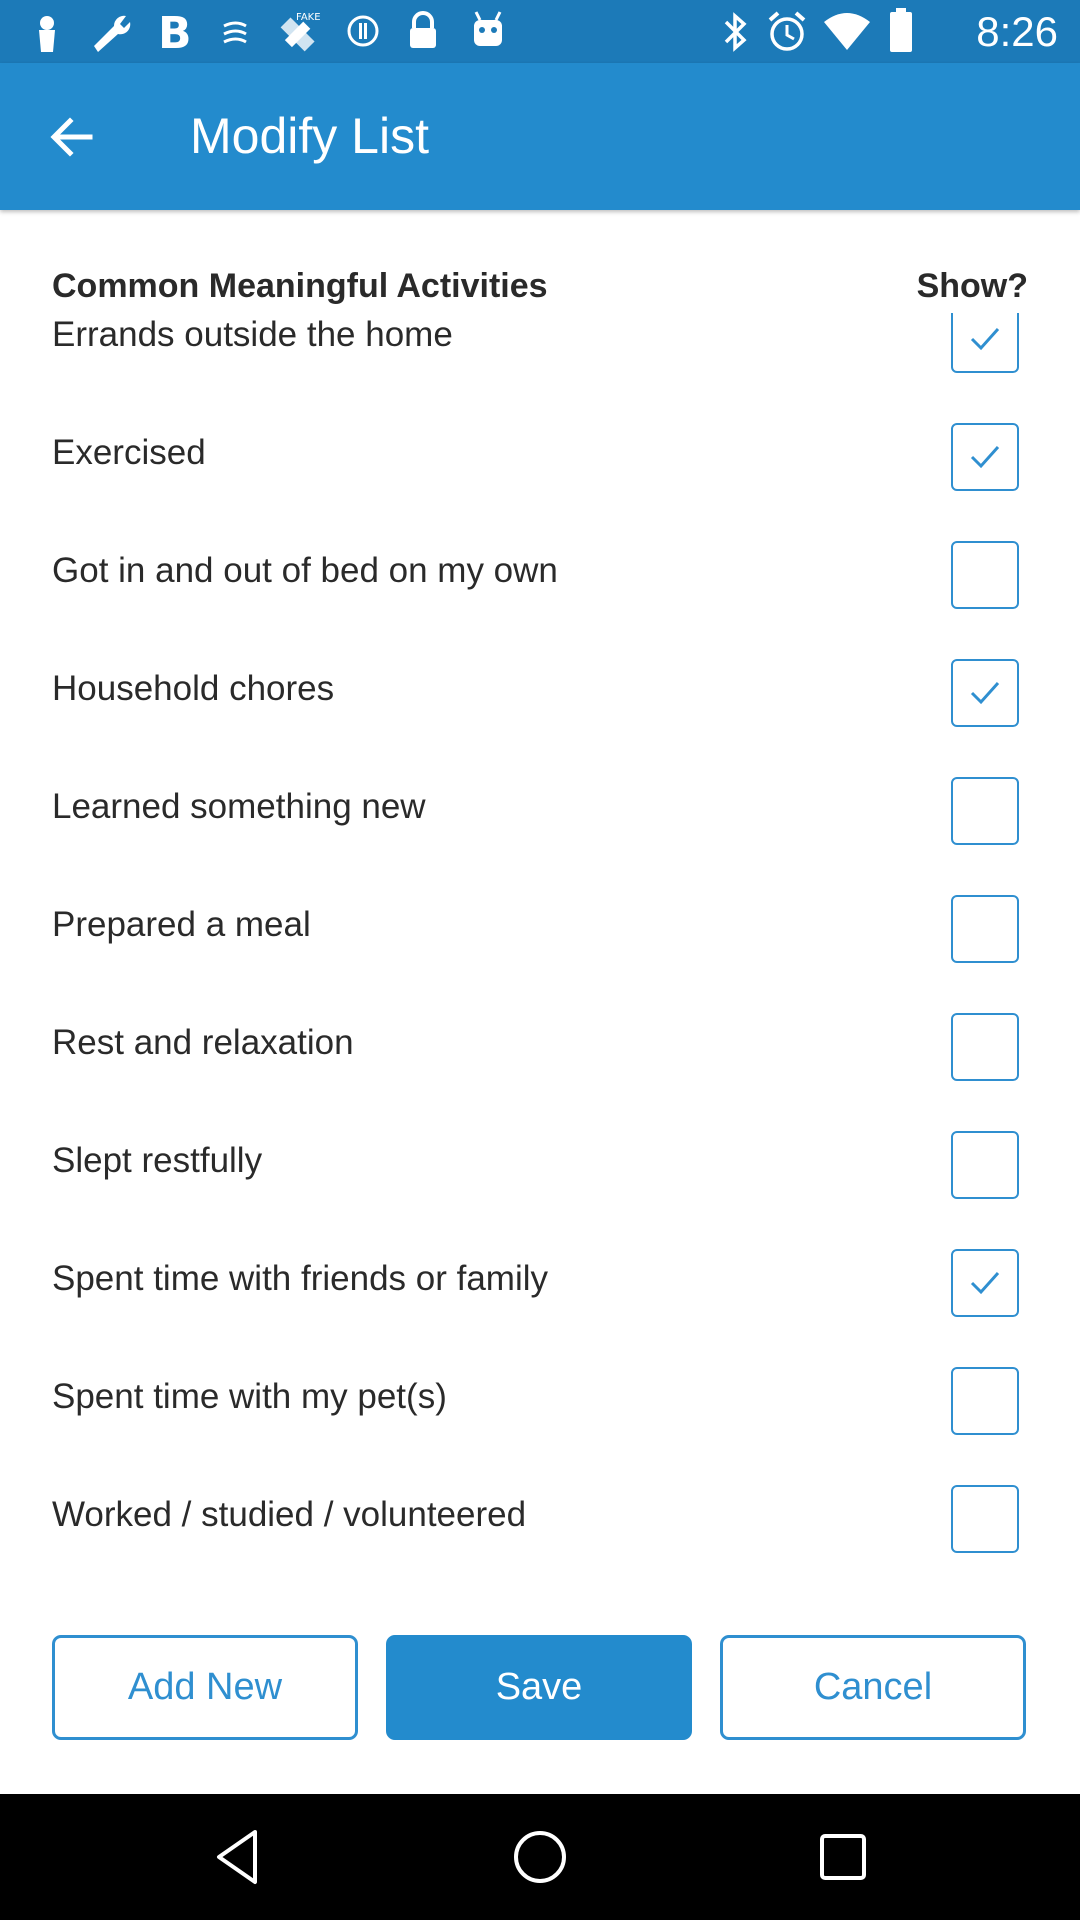  What do you see at coordinates (540, 458) in the screenshot?
I see `list-item: Exercised` at bounding box center [540, 458].